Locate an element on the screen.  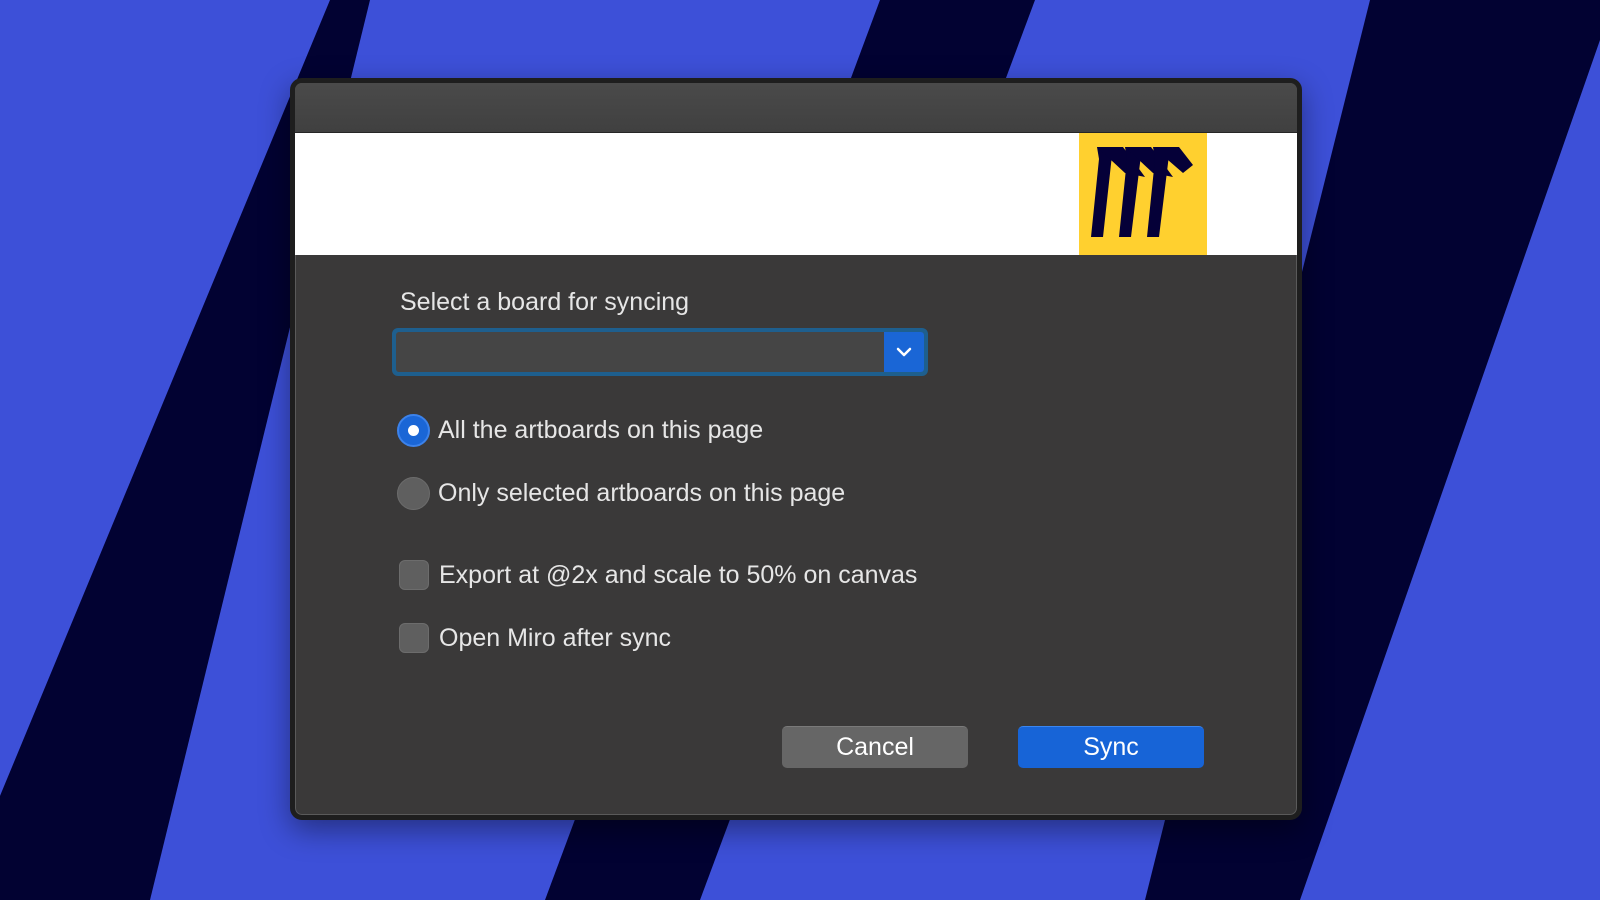
dialog-titlebar is located at coordinates (796, 108).